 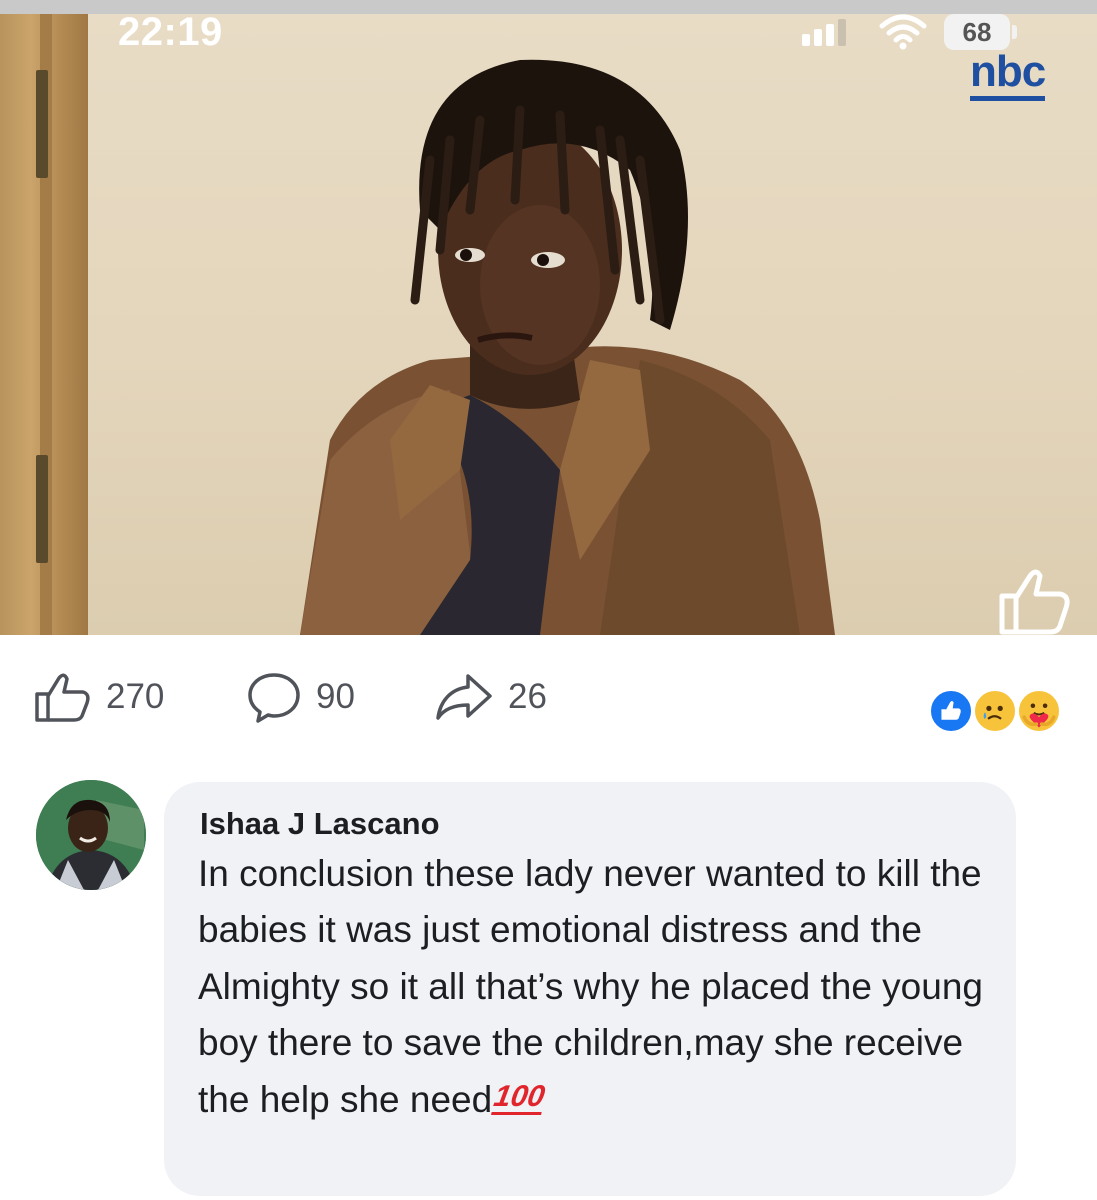 I want to click on status-time: 22:19, so click(x=170, y=32).